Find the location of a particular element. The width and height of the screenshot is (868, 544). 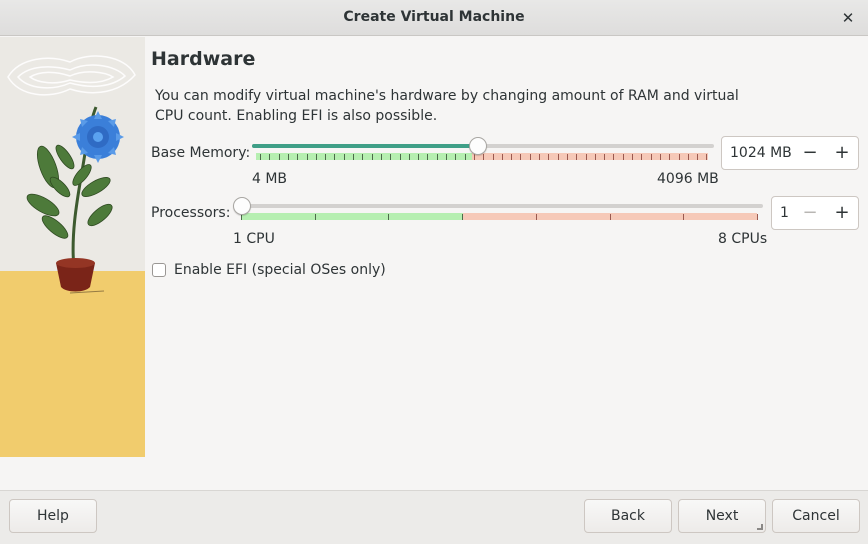

processors-min-label: 1 CPU is located at coordinates (254, 239).